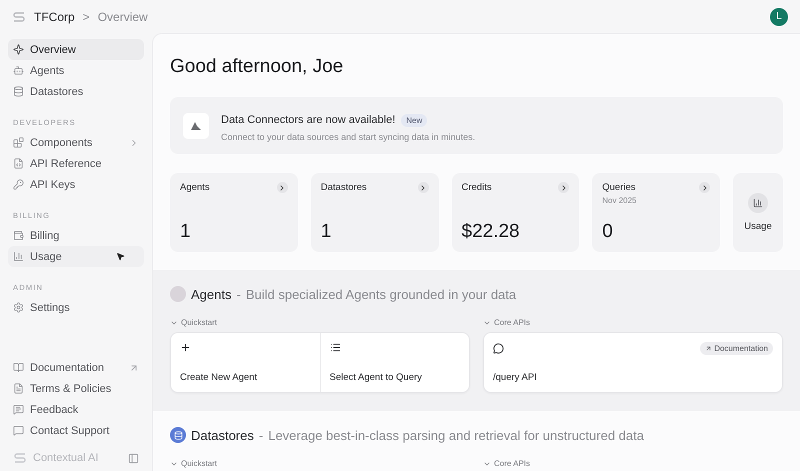 This screenshot has width=800, height=471. What do you see at coordinates (620, 200) in the screenshot?
I see `stat-period: Nov 2025` at bounding box center [620, 200].